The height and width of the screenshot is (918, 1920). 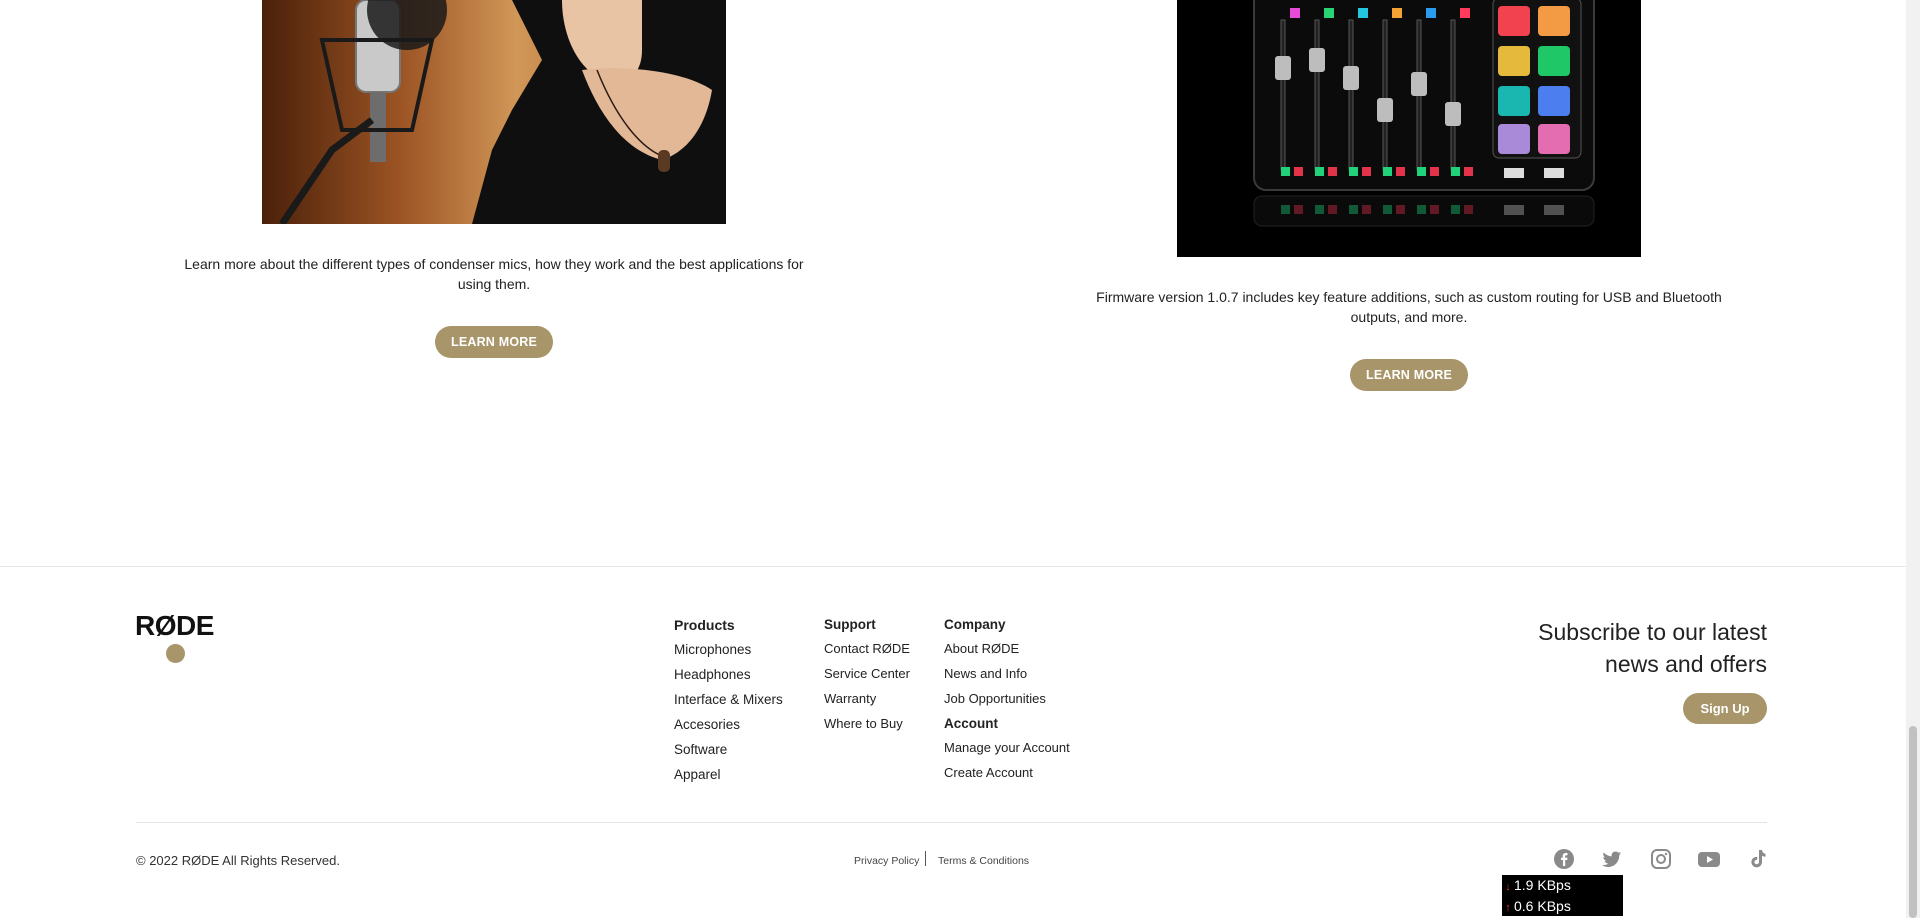 I want to click on footer-link-software: Software, so click(x=728, y=749).